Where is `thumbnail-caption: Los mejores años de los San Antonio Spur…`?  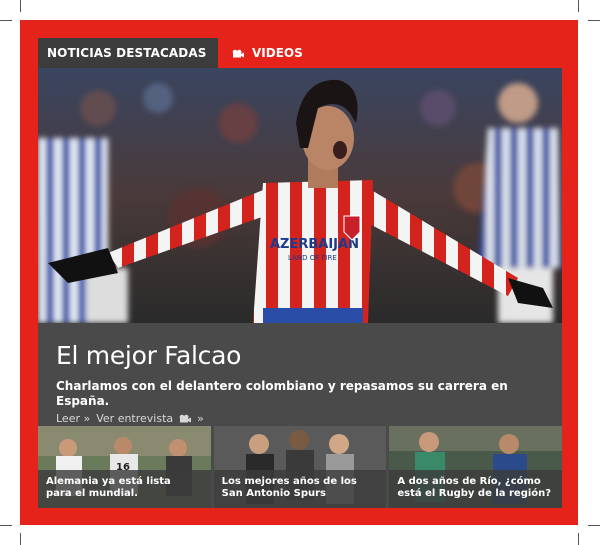
thumbnail-caption: Los mejores años de los San Antonio Spur… is located at coordinates (300, 489).